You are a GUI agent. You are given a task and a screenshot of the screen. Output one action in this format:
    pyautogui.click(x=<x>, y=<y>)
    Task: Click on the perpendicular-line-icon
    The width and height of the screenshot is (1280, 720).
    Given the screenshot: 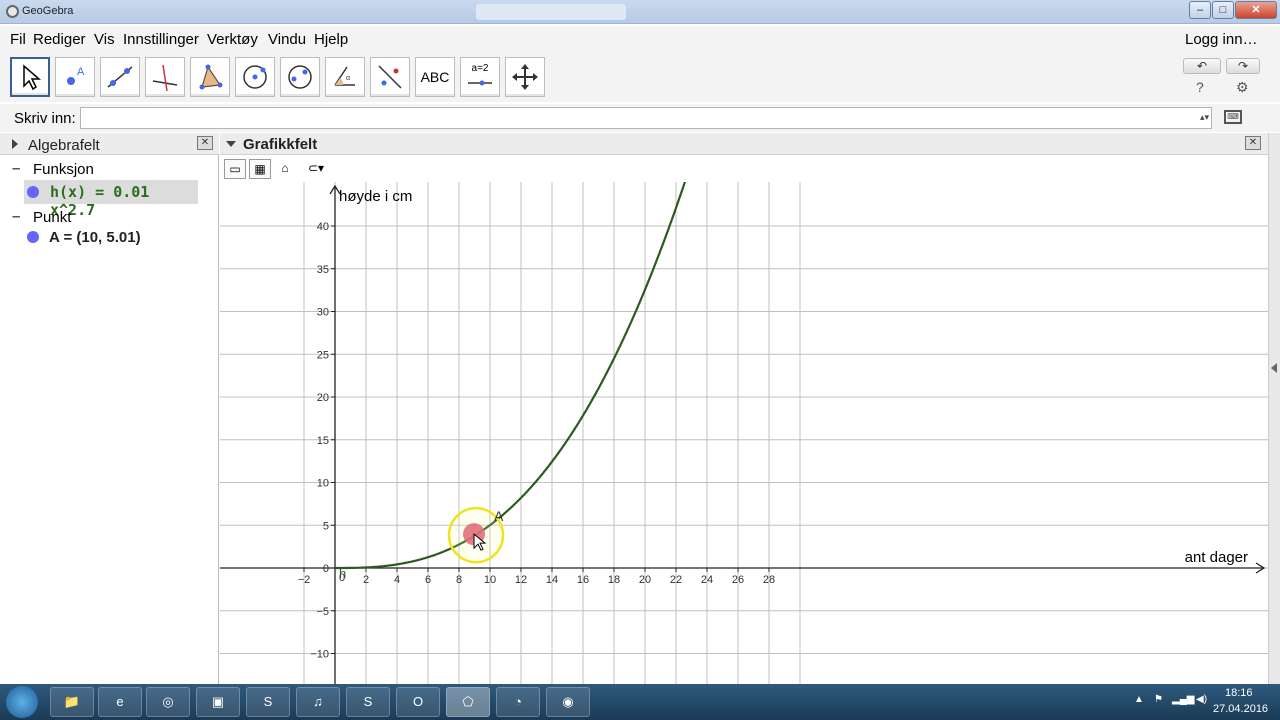 What is the action you would take?
    pyautogui.click(x=165, y=78)
    